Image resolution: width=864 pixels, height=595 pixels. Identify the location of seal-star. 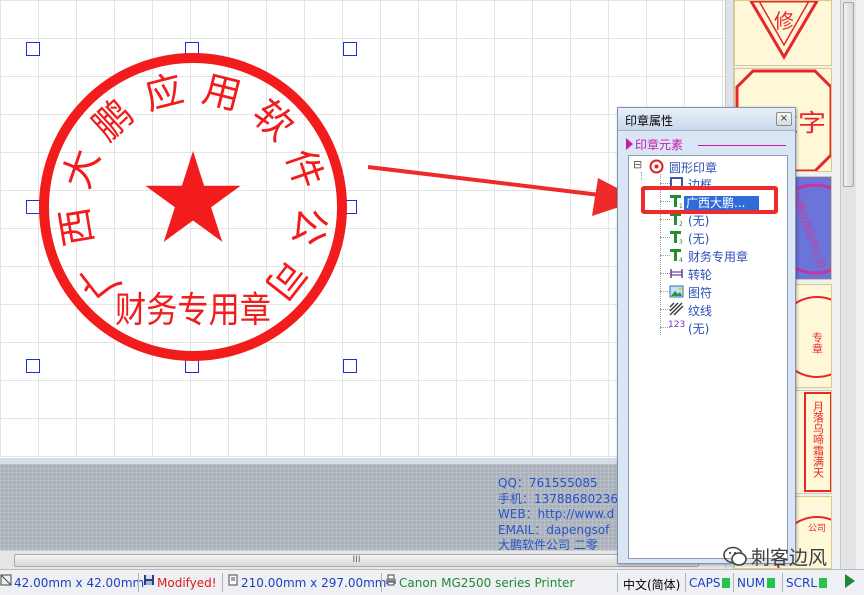
(193, 196).